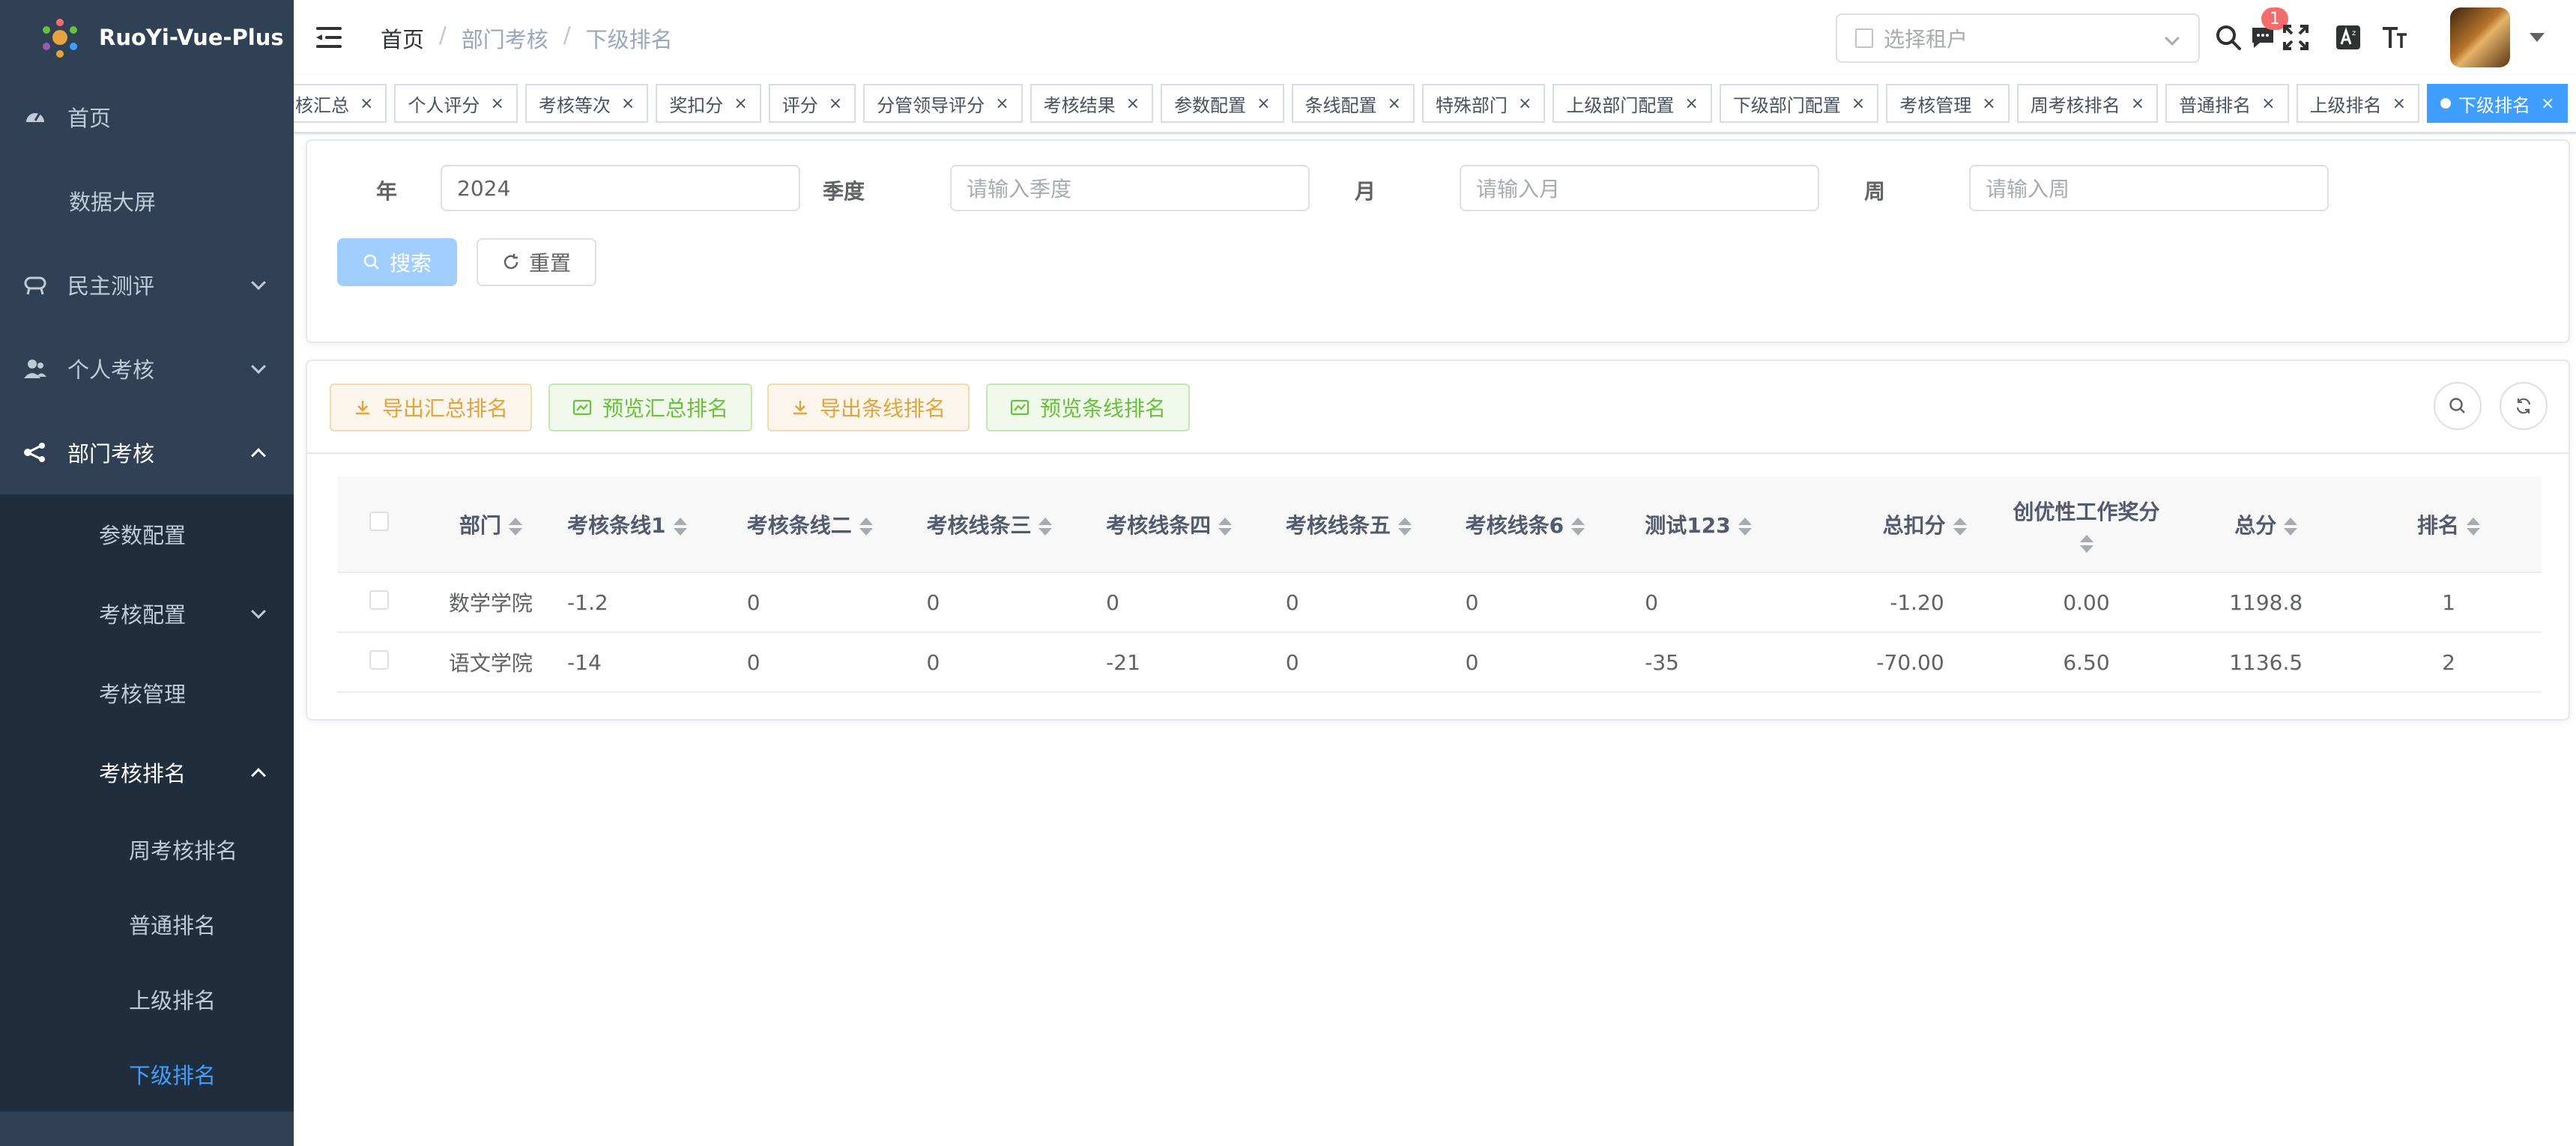 This screenshot has width=2576, height=1146. Describe the element at coordinates (147, 613) in the screenshot. I see `sidebar-item-eval-config: 考核配置` at that location.